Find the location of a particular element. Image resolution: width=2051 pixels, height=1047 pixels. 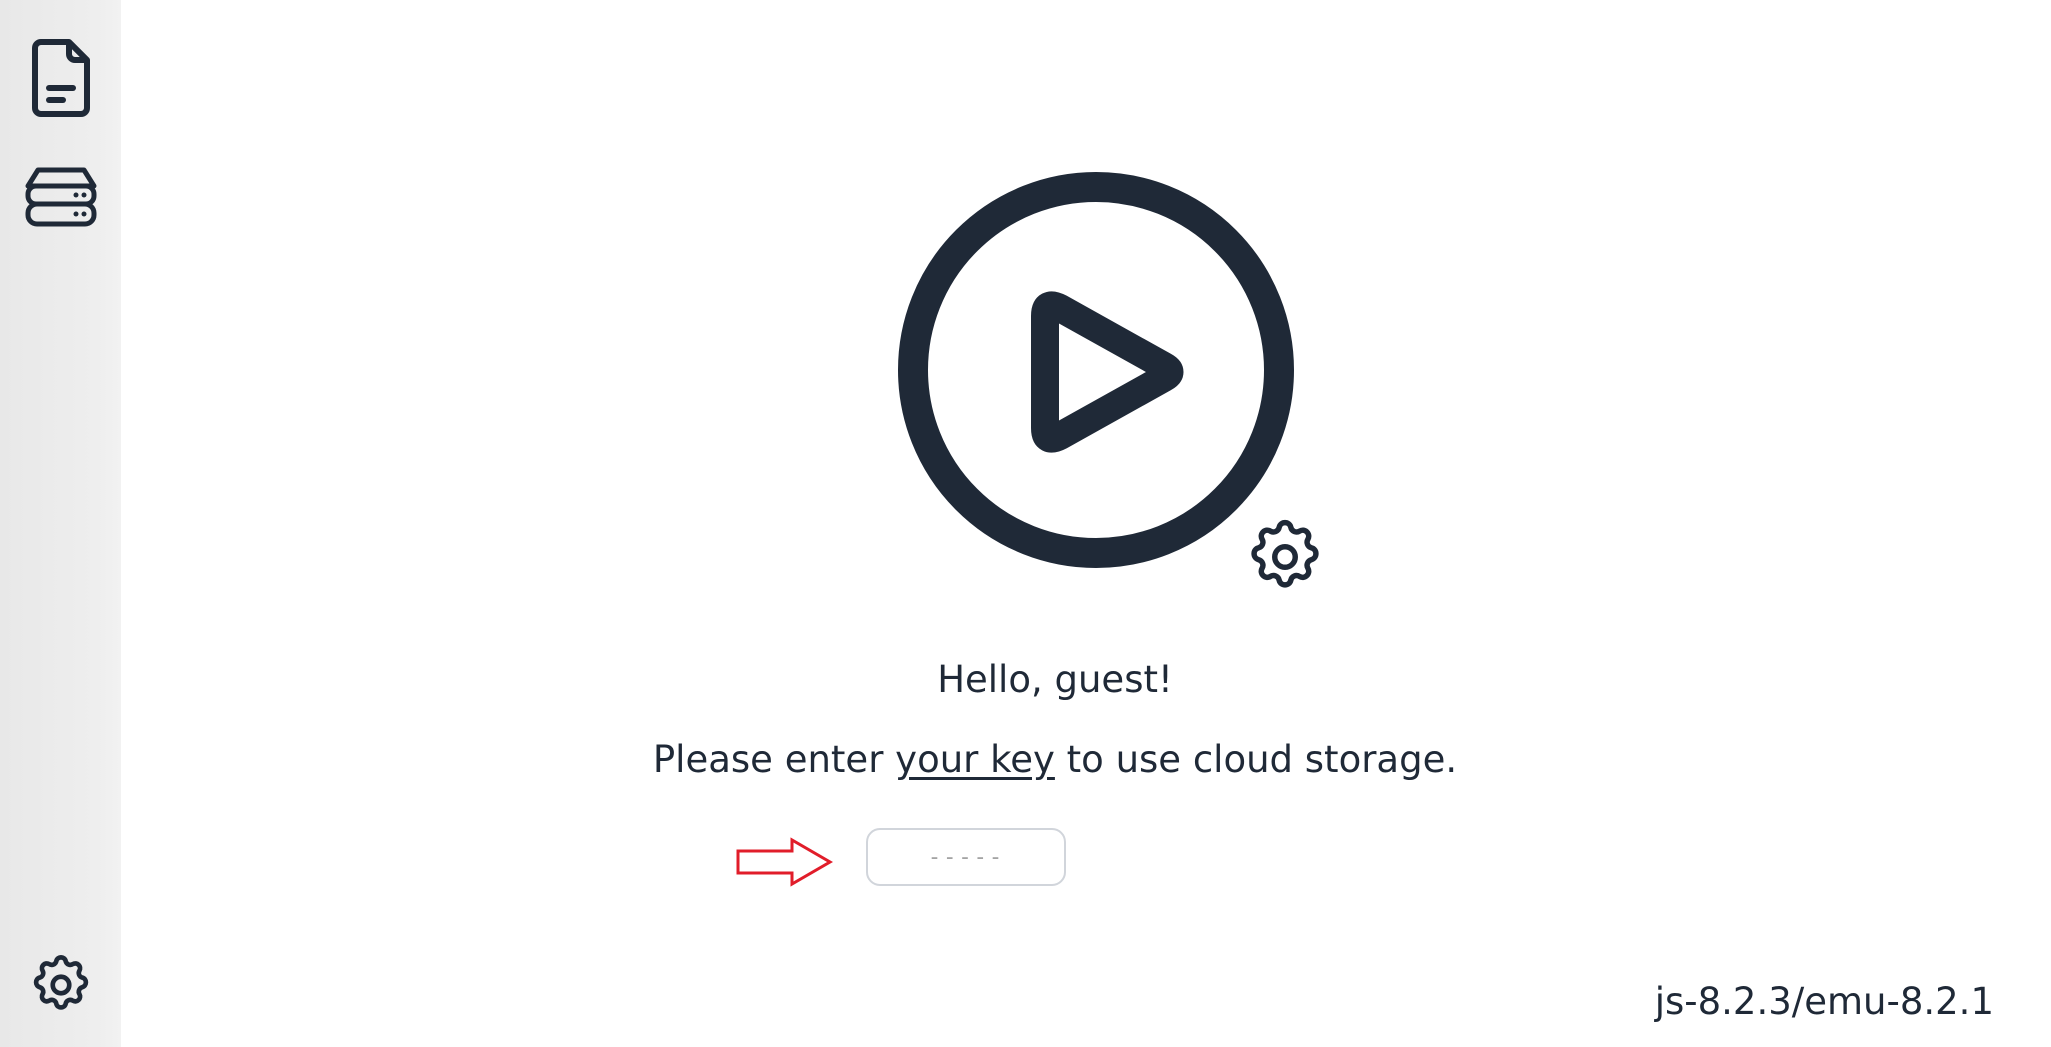

key-input is located at coordinates (966, 857).